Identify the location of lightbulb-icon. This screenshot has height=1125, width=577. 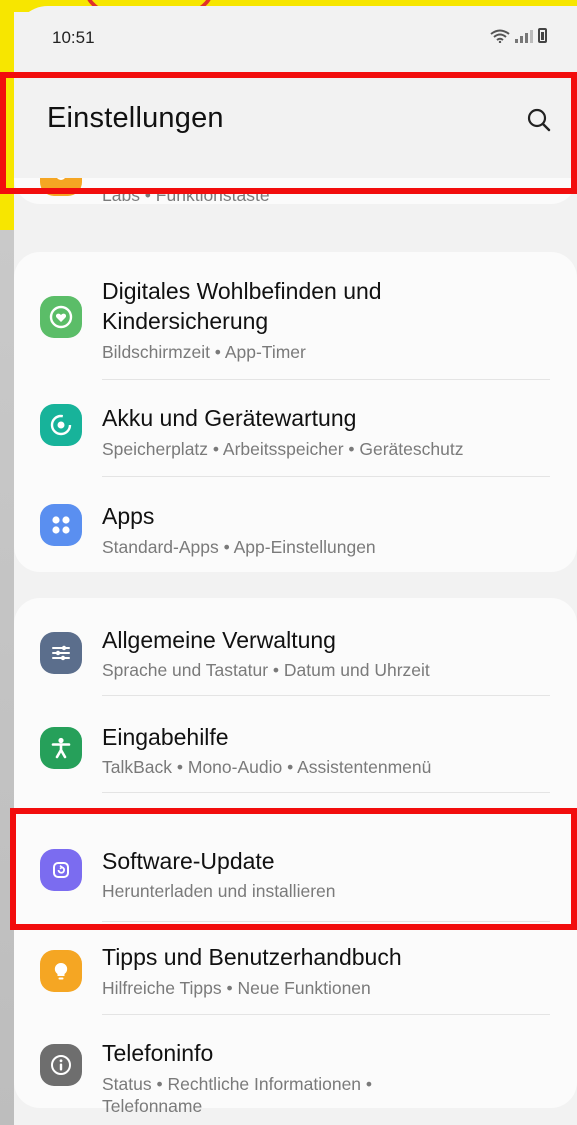
(61, 971).